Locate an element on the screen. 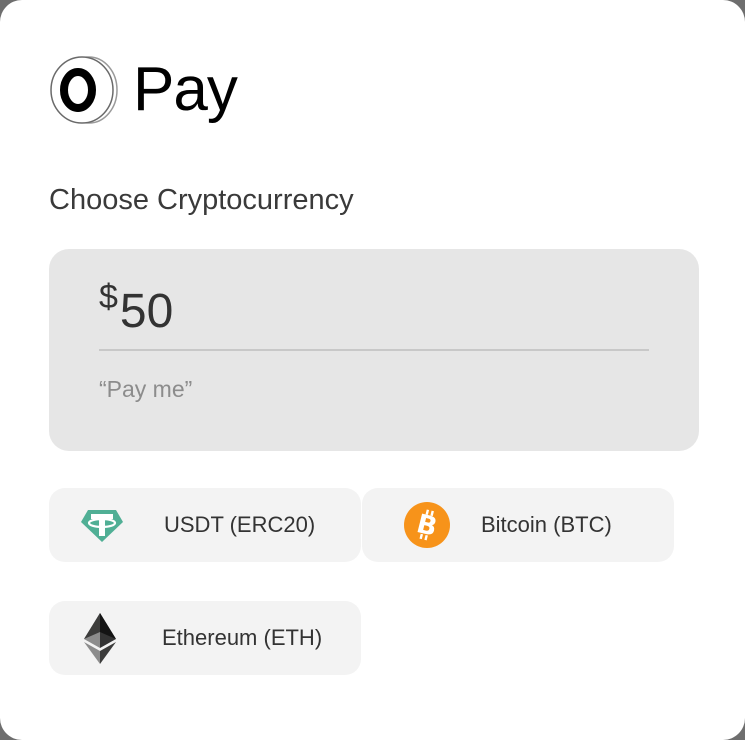  usdt-option-label: USDT (ERC20) is located at coordinates (240, 524).